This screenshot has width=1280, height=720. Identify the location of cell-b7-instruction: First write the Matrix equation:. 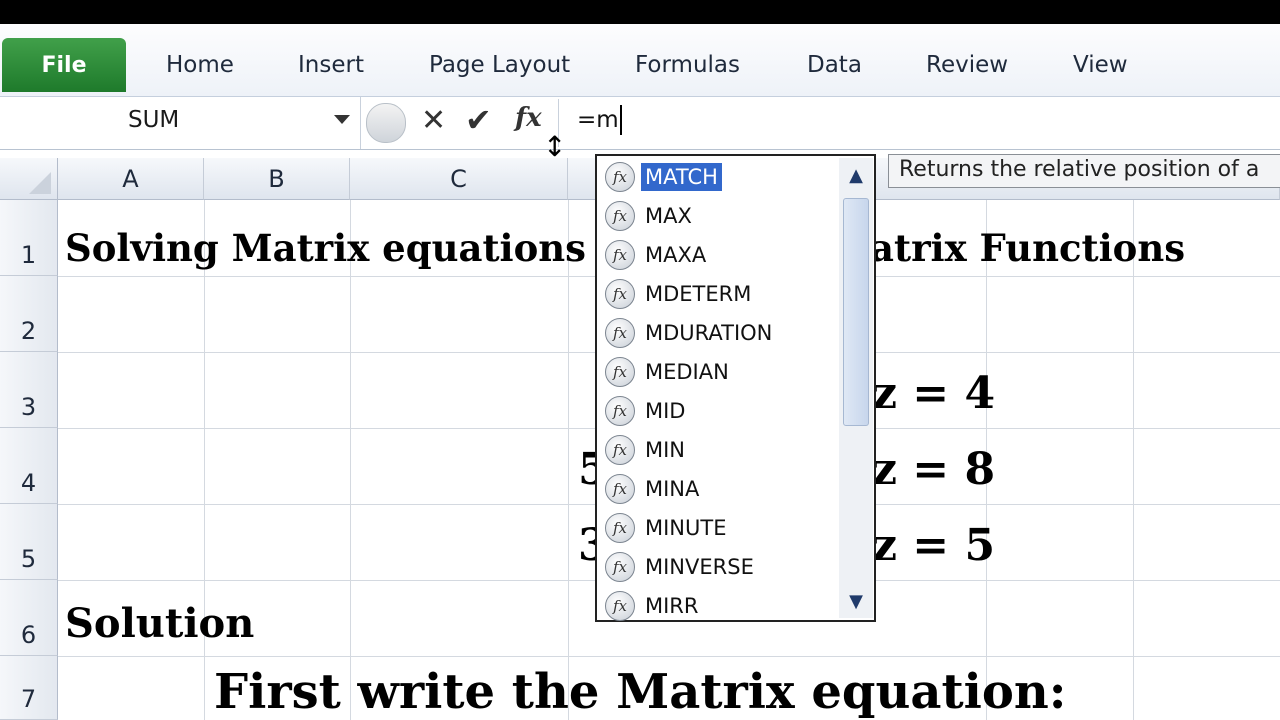
(640, 692).